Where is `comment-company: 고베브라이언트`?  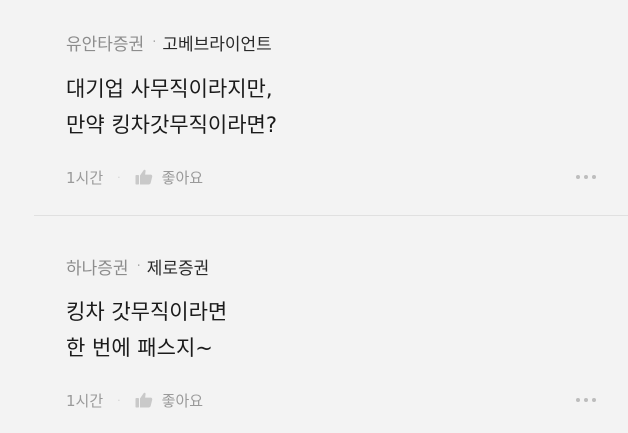
comment-company: 고베브라이언트 is located at coordinates (216, 42).